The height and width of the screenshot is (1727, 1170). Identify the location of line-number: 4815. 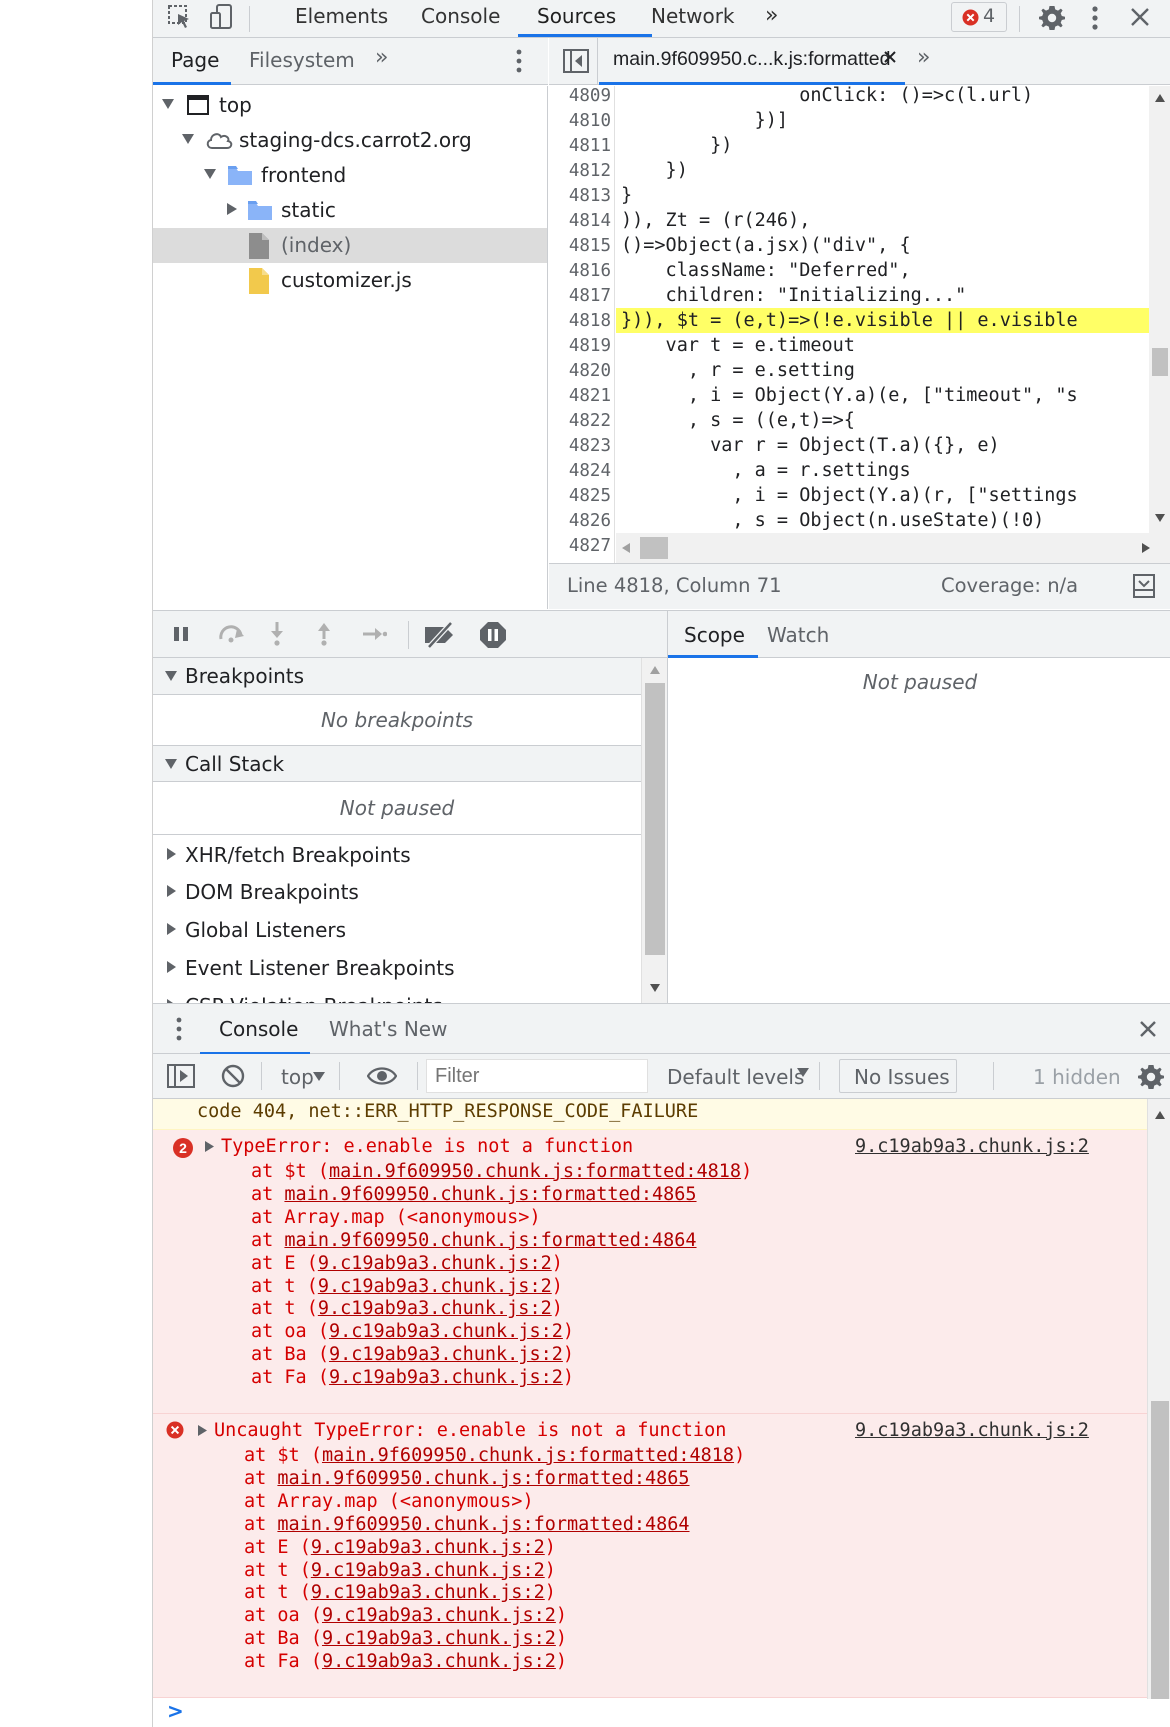
(580, 246).